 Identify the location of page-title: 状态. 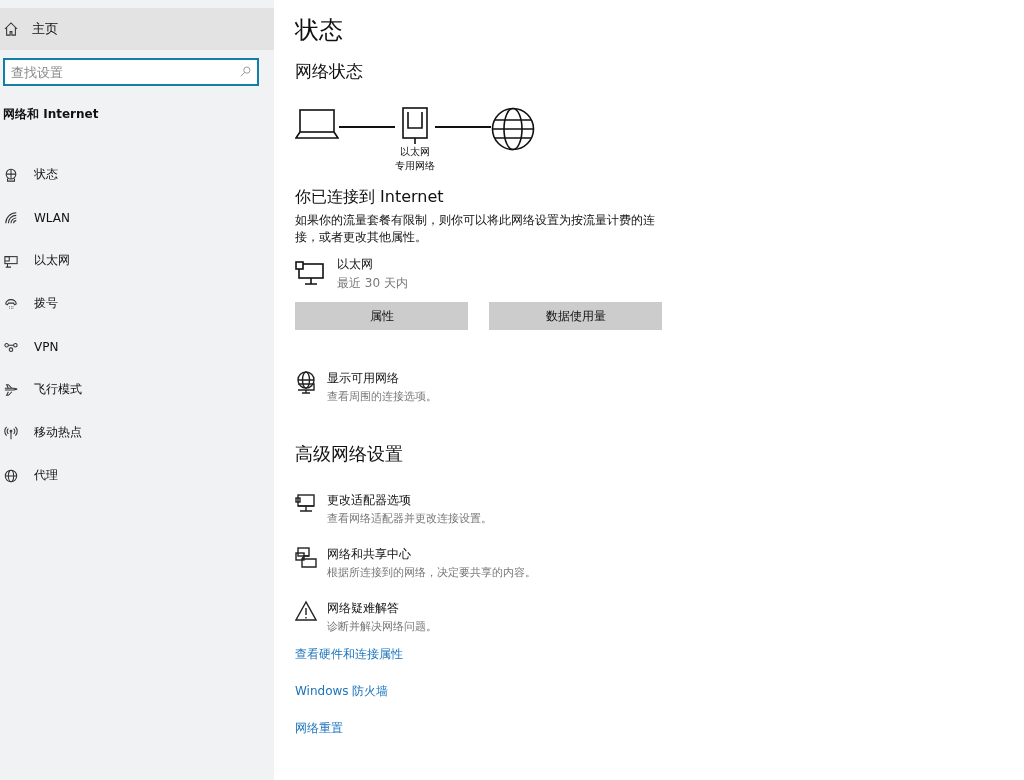
(319, 30).